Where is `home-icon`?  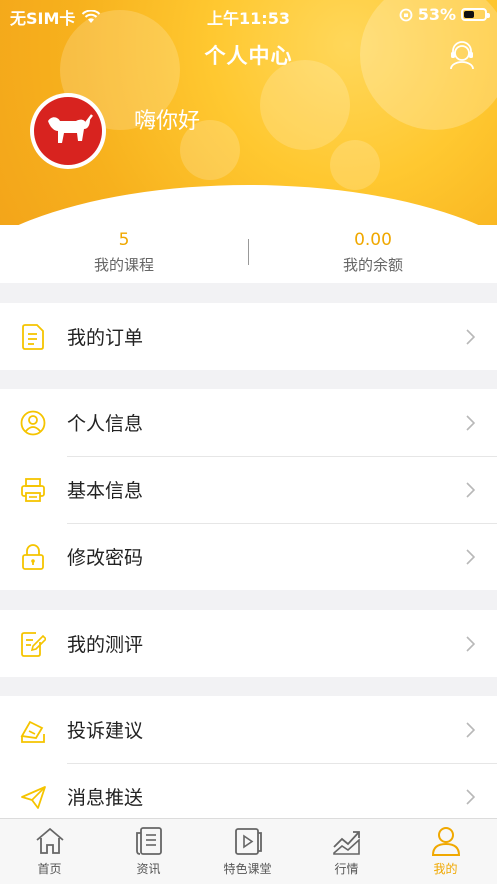
home-icon is located at coordinates (49, 840).